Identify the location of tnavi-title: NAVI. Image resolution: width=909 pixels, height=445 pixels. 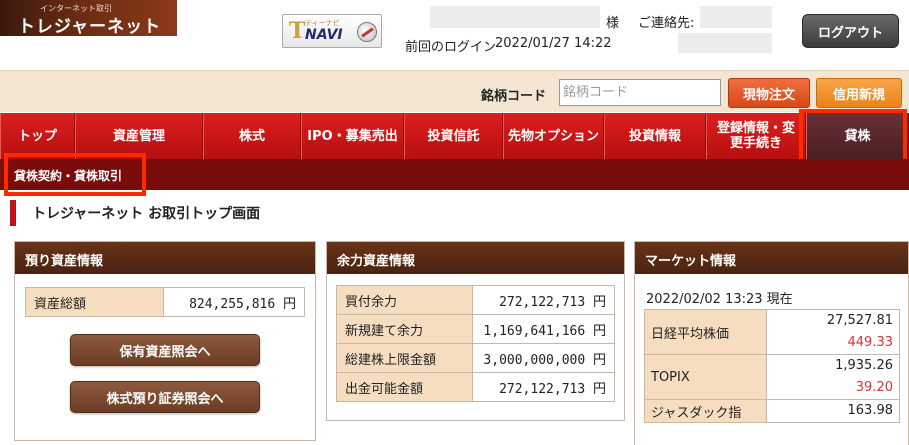
(324, 35).